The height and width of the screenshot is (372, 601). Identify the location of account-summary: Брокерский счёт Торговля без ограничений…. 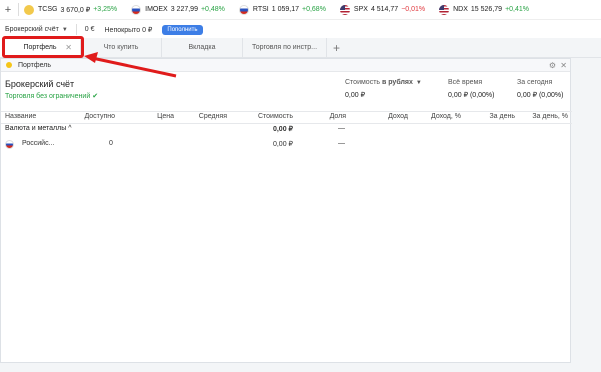
(51, 89).